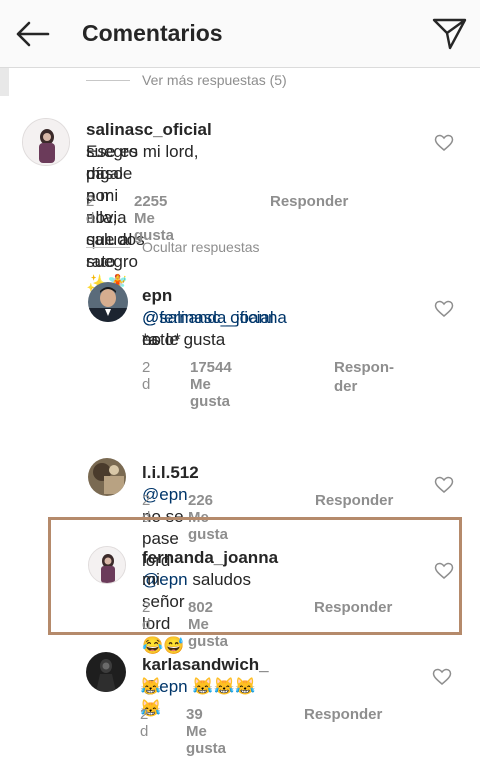 The width and height of the screenshot is (480, 762). I want to click on comment-username: karlasandwich_, so click(205, 664).